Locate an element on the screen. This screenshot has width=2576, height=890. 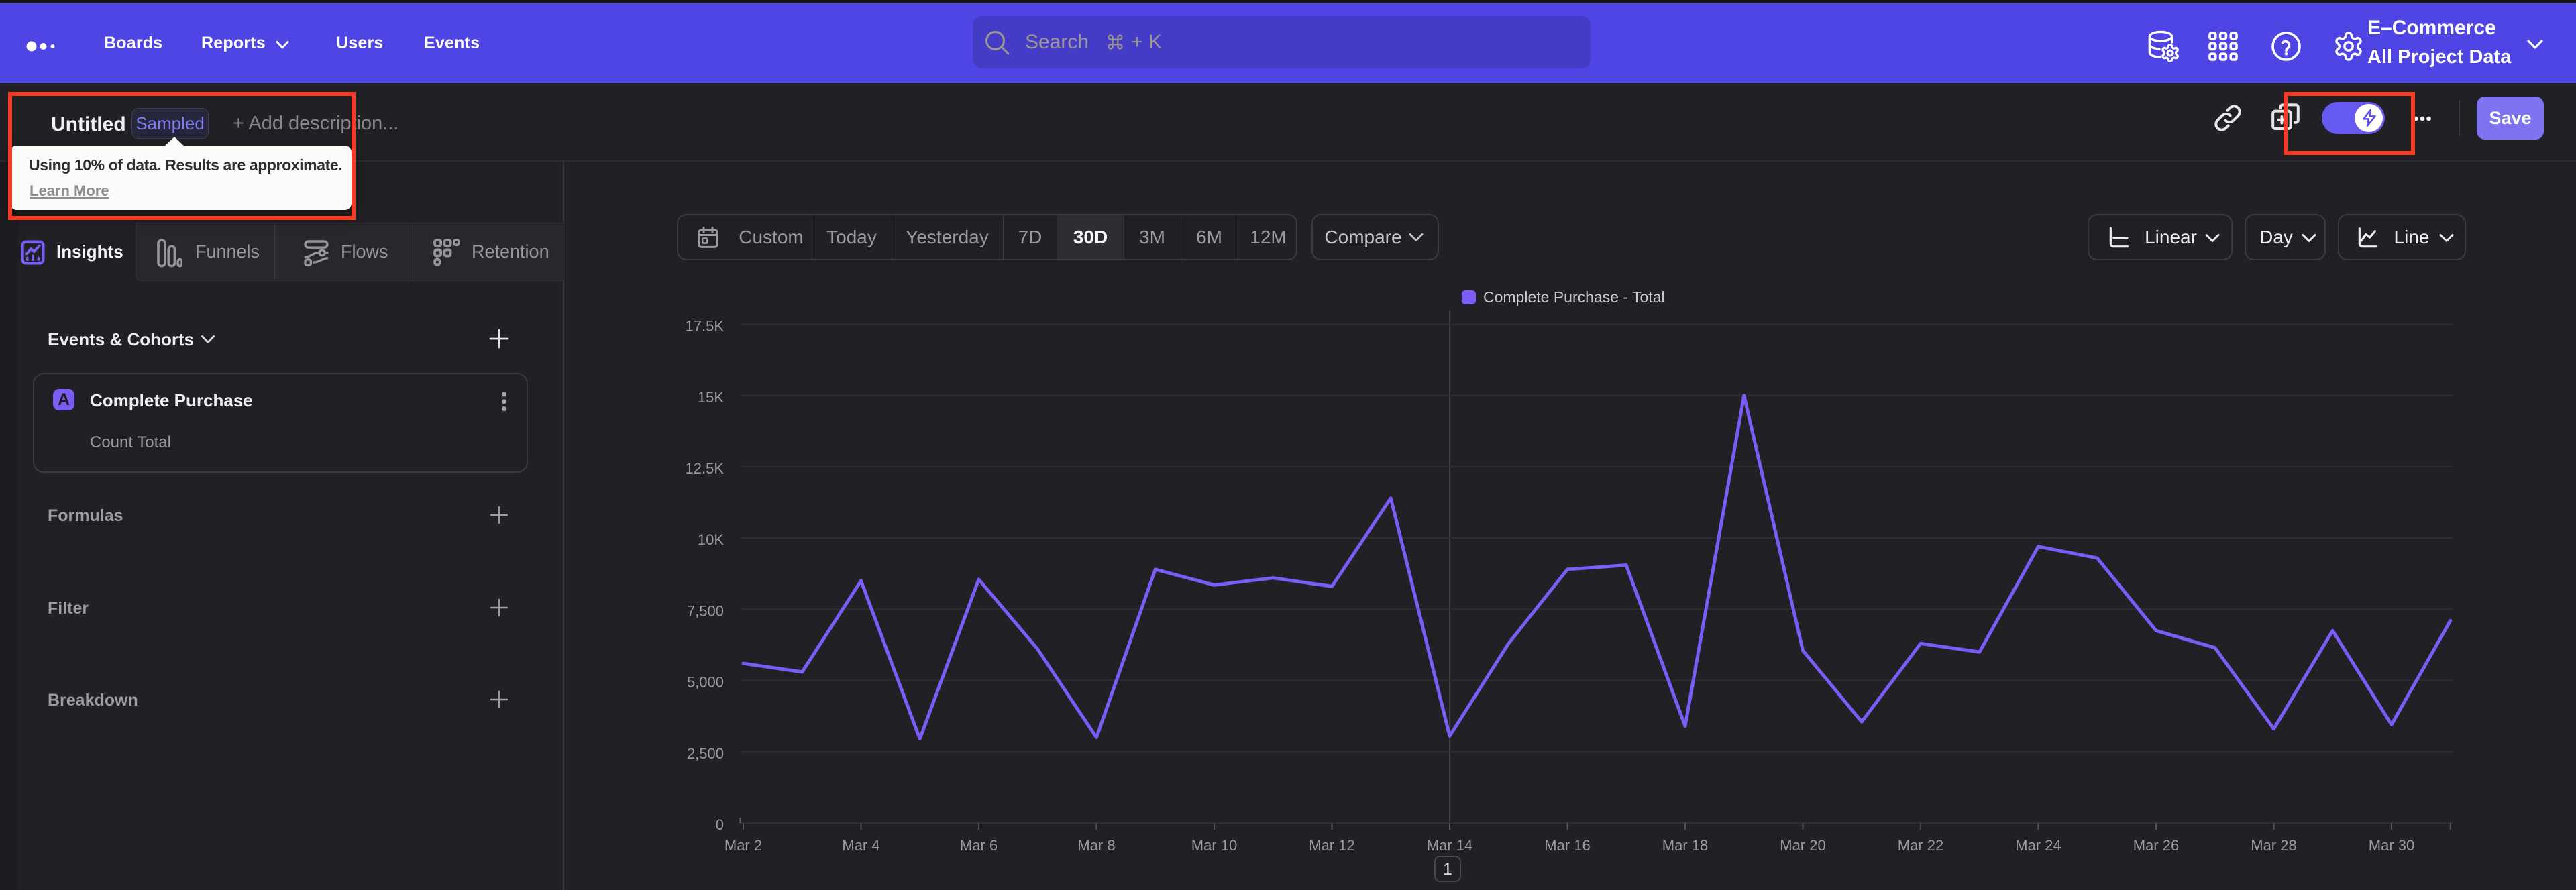
svg-text: Mar 20 is located at coordinates (1802, 845).